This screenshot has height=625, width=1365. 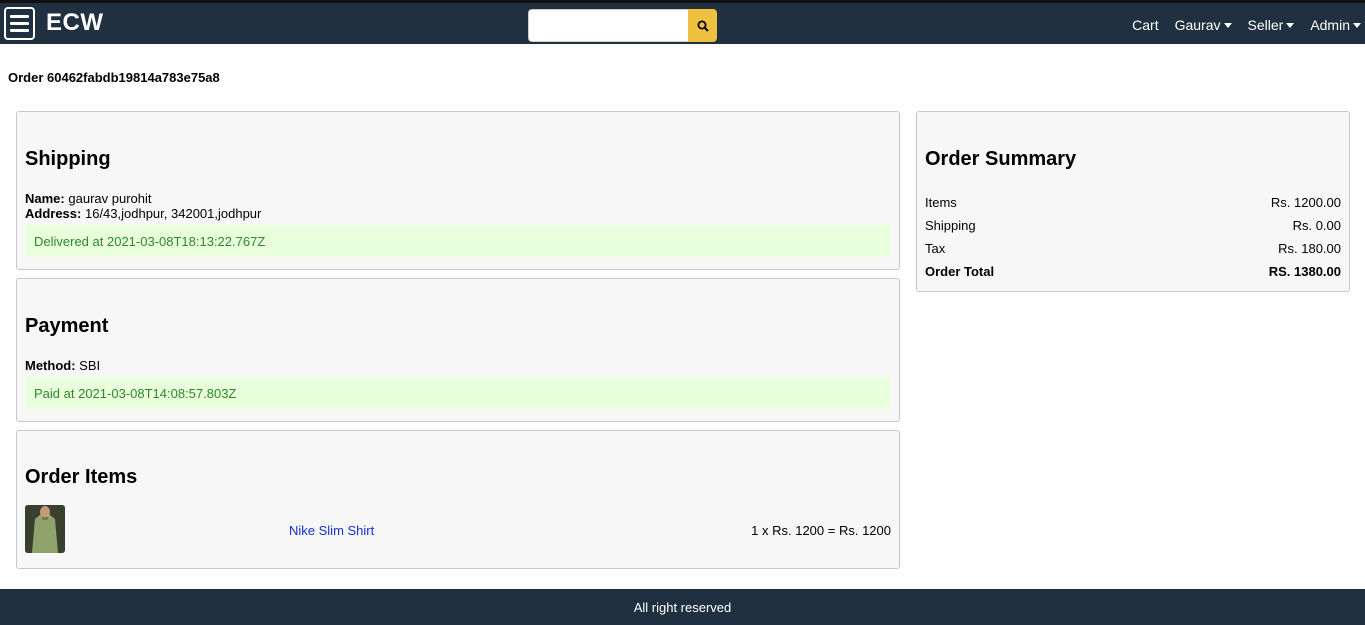 I want to click on admin-dropdown-label: Admin, so click(x=1330, y=25).